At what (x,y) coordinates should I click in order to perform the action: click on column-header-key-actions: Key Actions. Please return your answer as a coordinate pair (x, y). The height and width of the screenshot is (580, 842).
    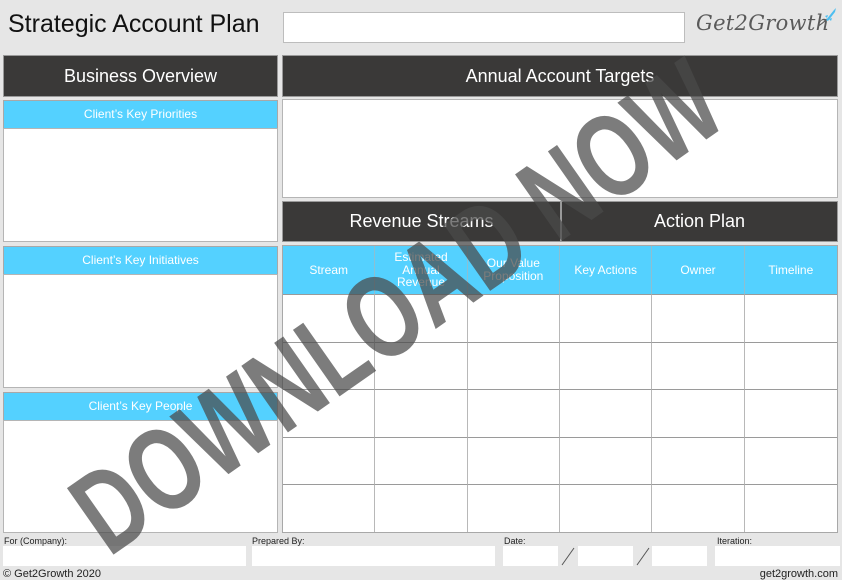
    Looking at the image, I should click on (606, 270).